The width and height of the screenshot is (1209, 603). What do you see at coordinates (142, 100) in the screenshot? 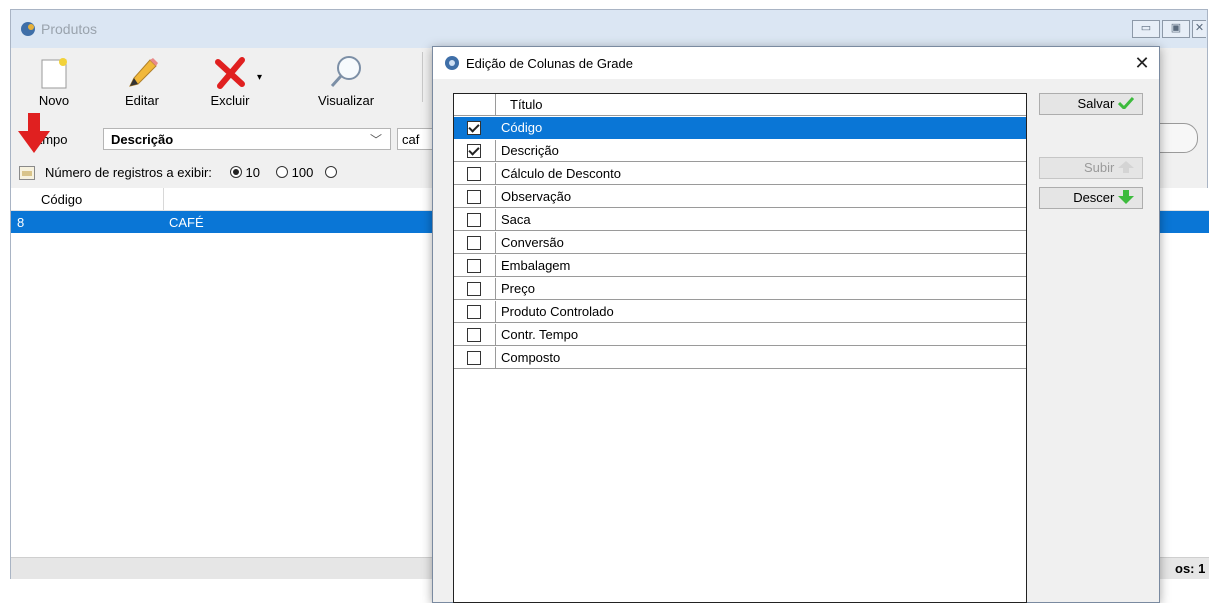
I see `edit-label: Editar` at bounding box center [142, 100].